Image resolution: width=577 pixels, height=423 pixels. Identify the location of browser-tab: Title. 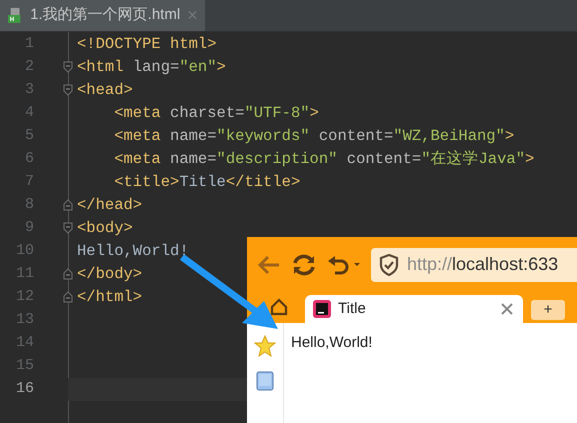
(414, 309).